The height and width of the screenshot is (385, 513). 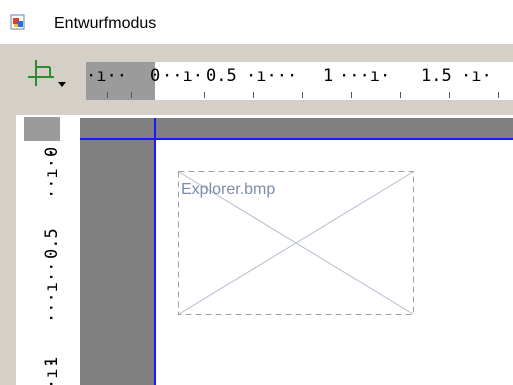 What do you see at coordinates (62, 84) in the screenshot?
I see `chevron-down-icon` at bounding box center [62, 84].